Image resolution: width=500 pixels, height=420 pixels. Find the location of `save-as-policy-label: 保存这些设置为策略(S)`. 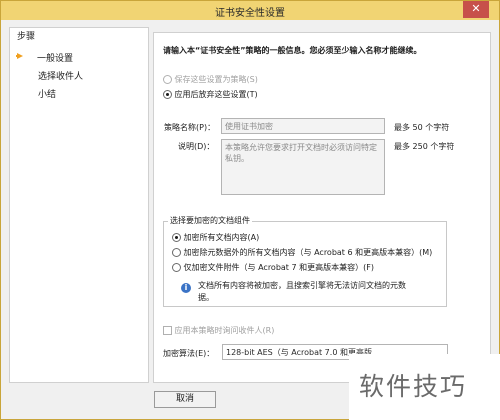

save-as-policy-label: 保存这些设置为策略(S) is located at coordinates (216, 79).